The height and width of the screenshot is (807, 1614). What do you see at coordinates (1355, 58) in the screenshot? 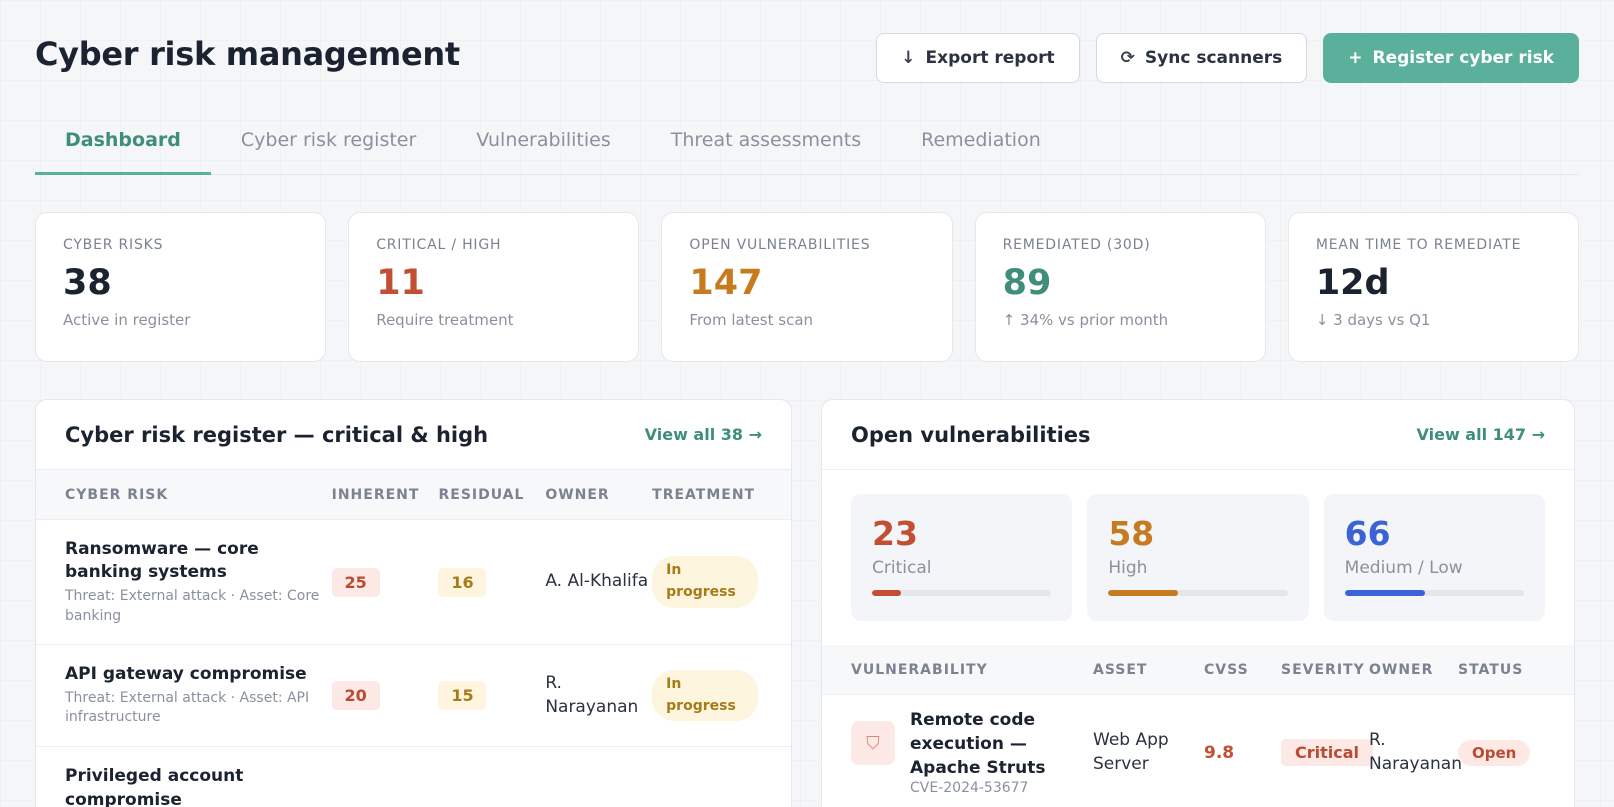
I see `plus-icon: +` at bounding box center [1355, 58].